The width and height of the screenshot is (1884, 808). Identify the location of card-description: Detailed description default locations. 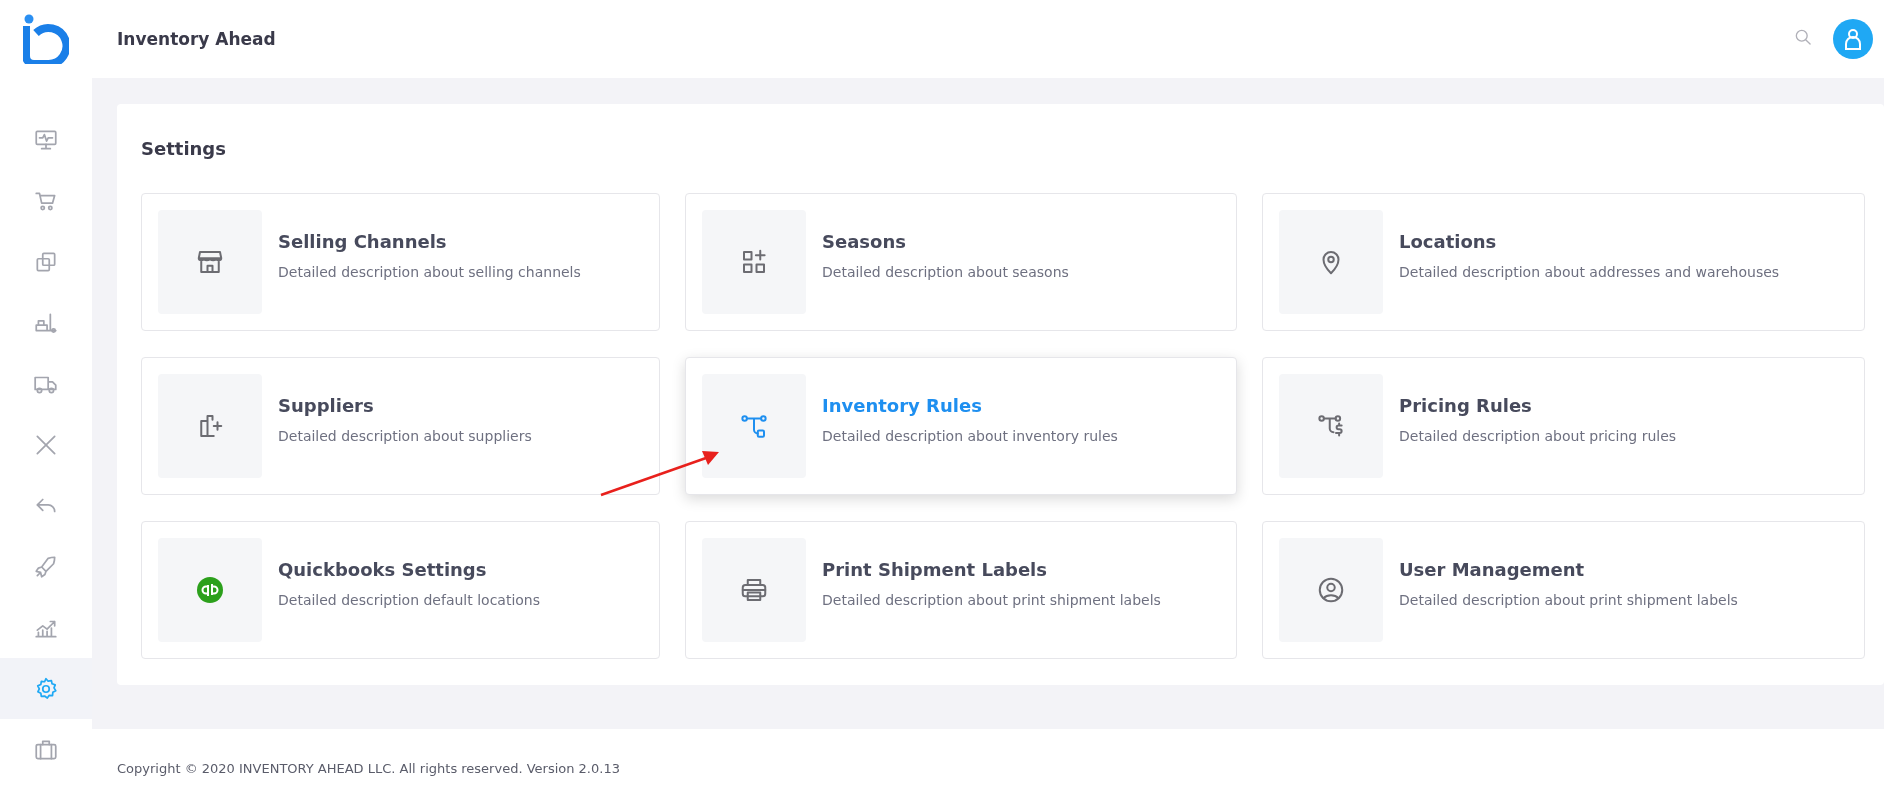
(409, 599).